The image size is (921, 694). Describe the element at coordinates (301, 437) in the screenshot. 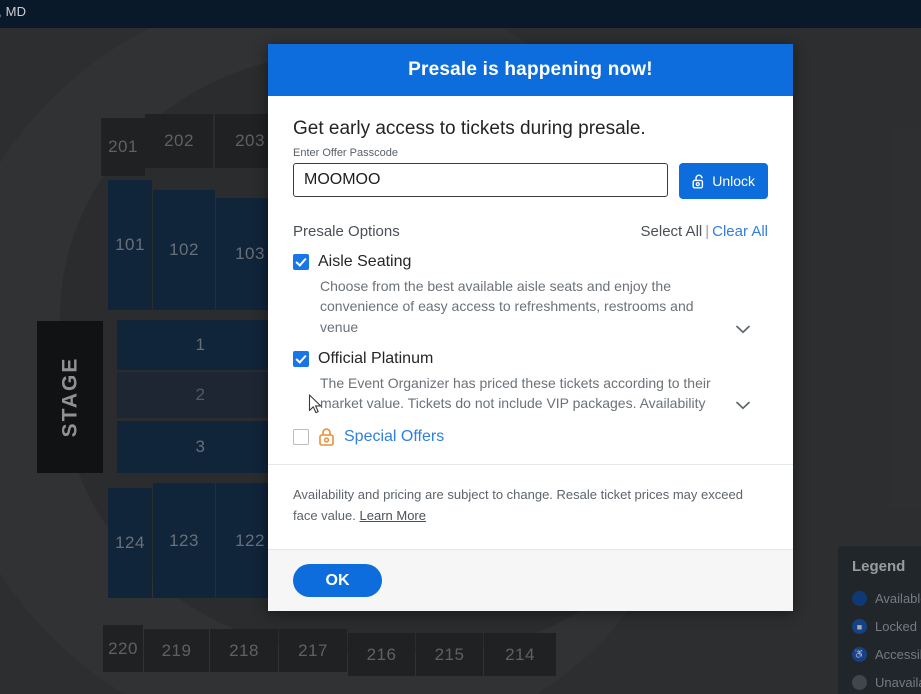

I see `special-offers-checkbox` at that location.